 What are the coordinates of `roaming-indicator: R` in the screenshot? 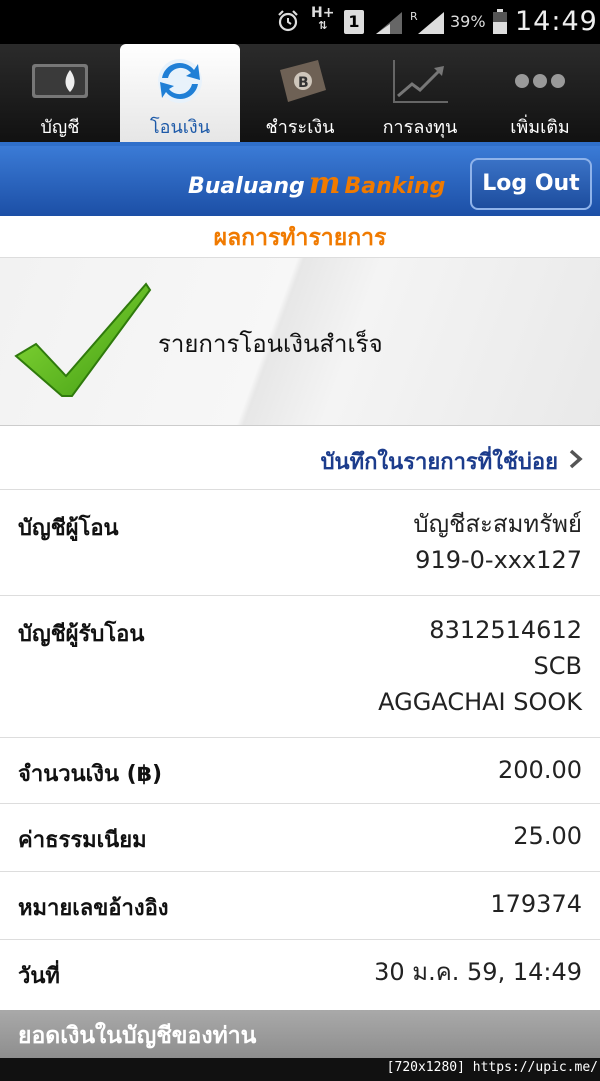 It's located at (414, 16).